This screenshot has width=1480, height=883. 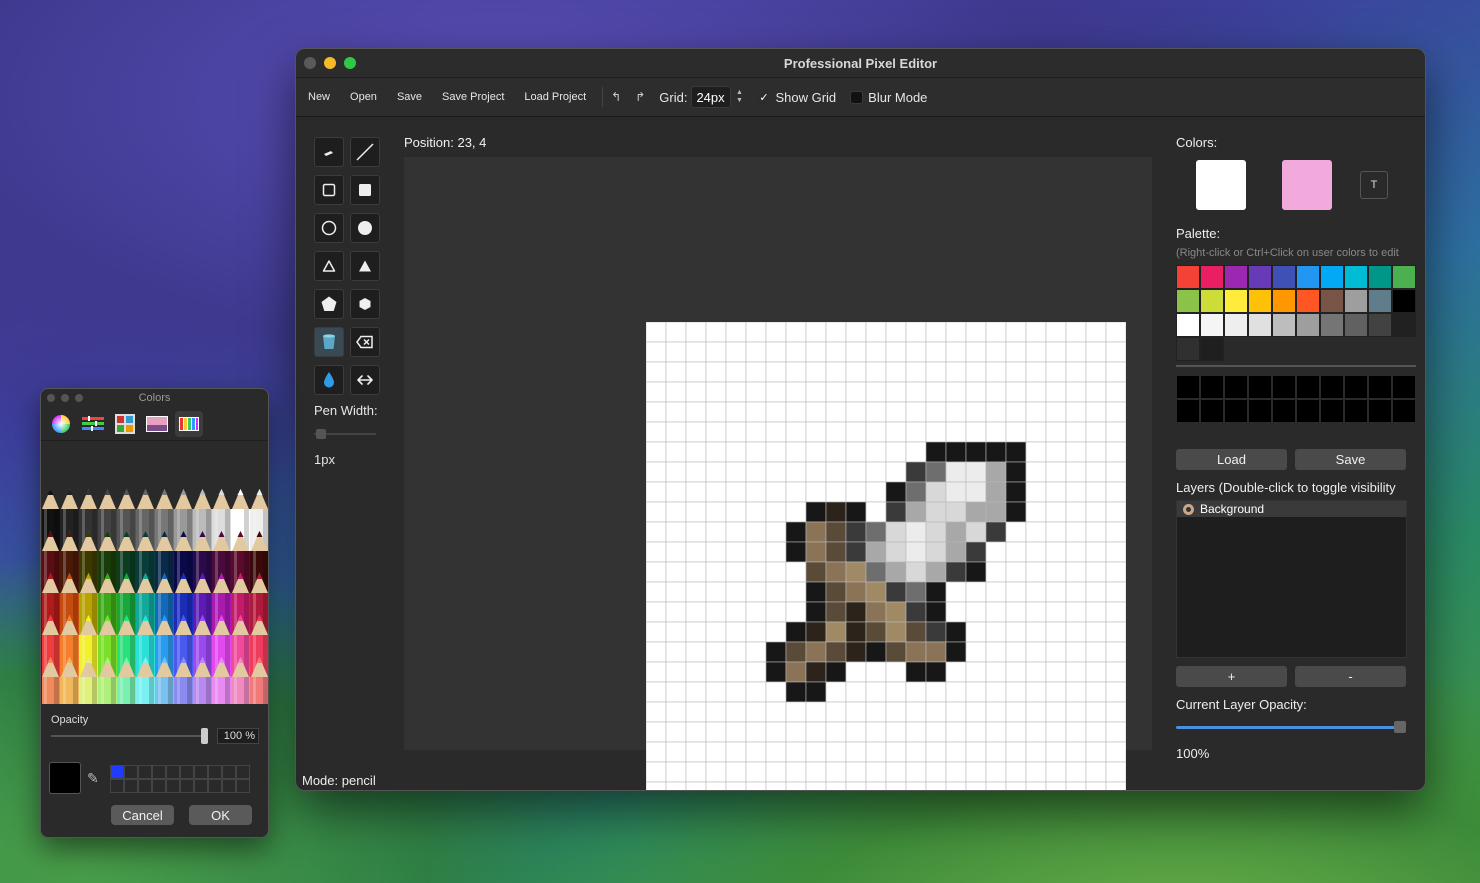 What do you see at coordinates (1291, 509) in the screenshot?
I see `layer-item-background: Background` at bounding box center [1291, 509].